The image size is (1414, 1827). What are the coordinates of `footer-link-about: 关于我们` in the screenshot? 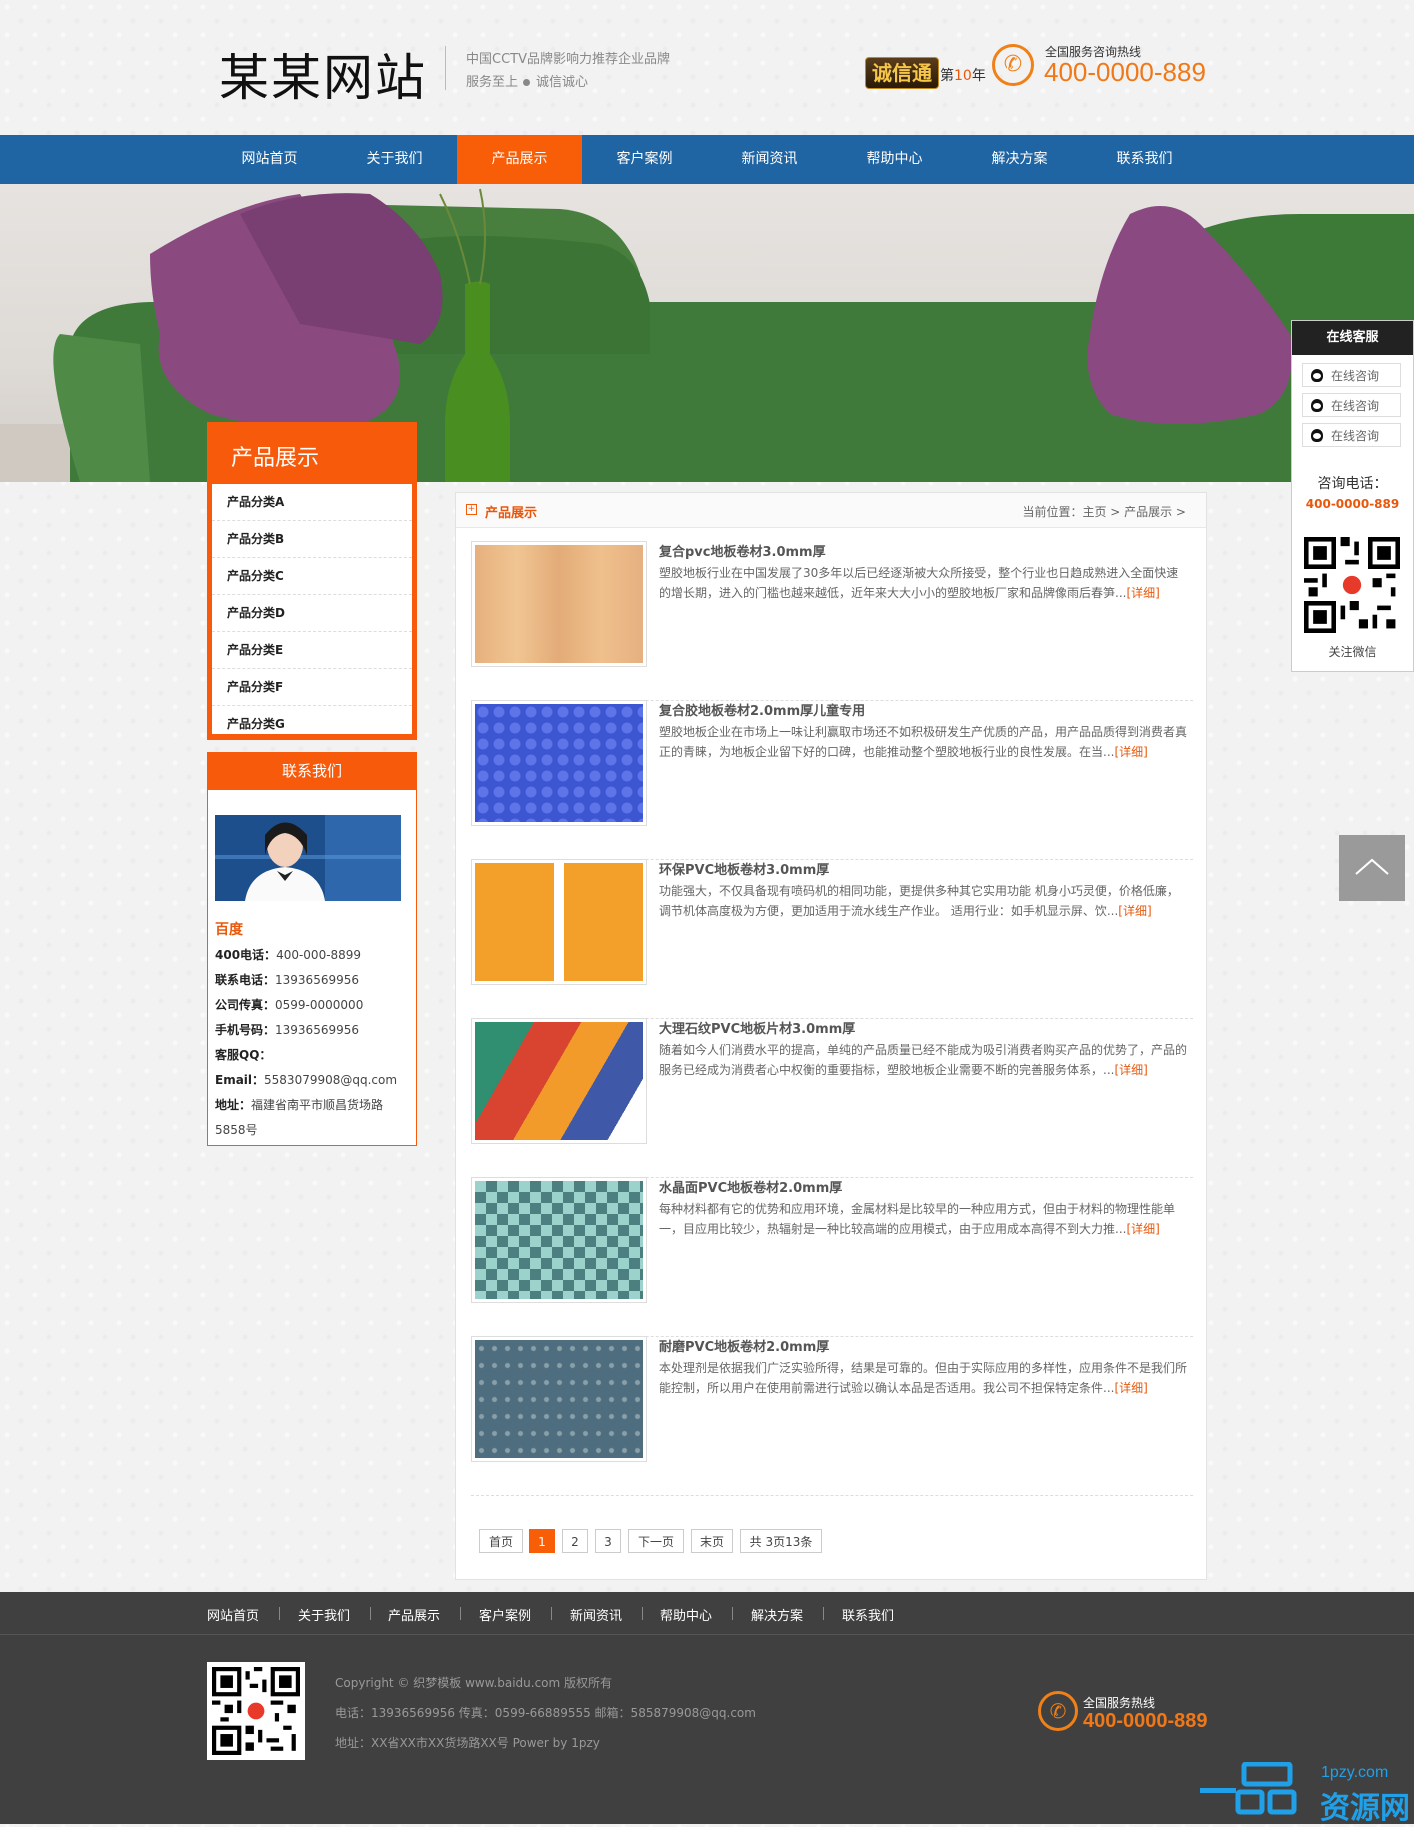 It's located at (324, 1614).